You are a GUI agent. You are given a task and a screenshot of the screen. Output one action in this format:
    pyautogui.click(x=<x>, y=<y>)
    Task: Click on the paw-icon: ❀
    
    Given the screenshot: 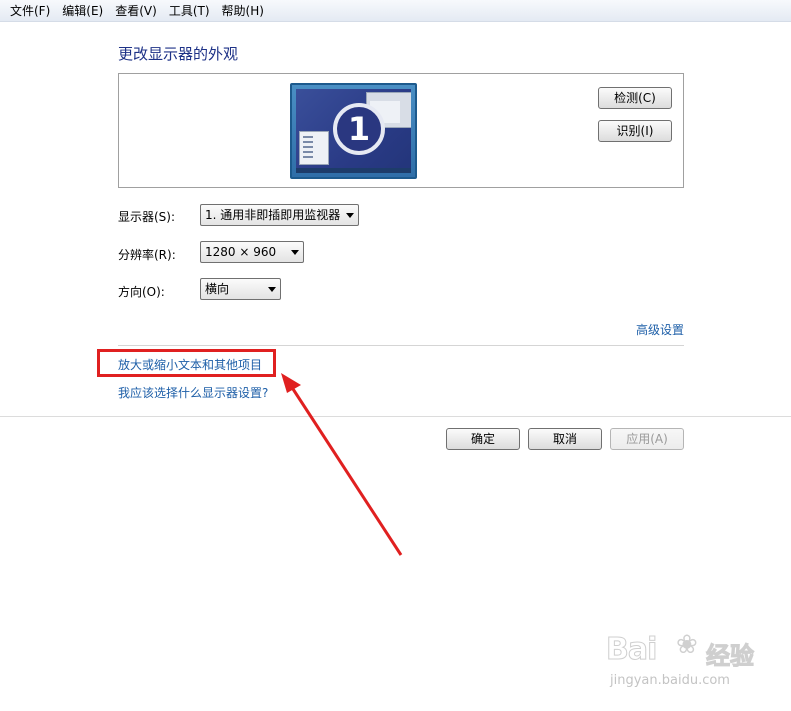 What is the action you would take?
    pyautogui.click(x=687, y=645)
    